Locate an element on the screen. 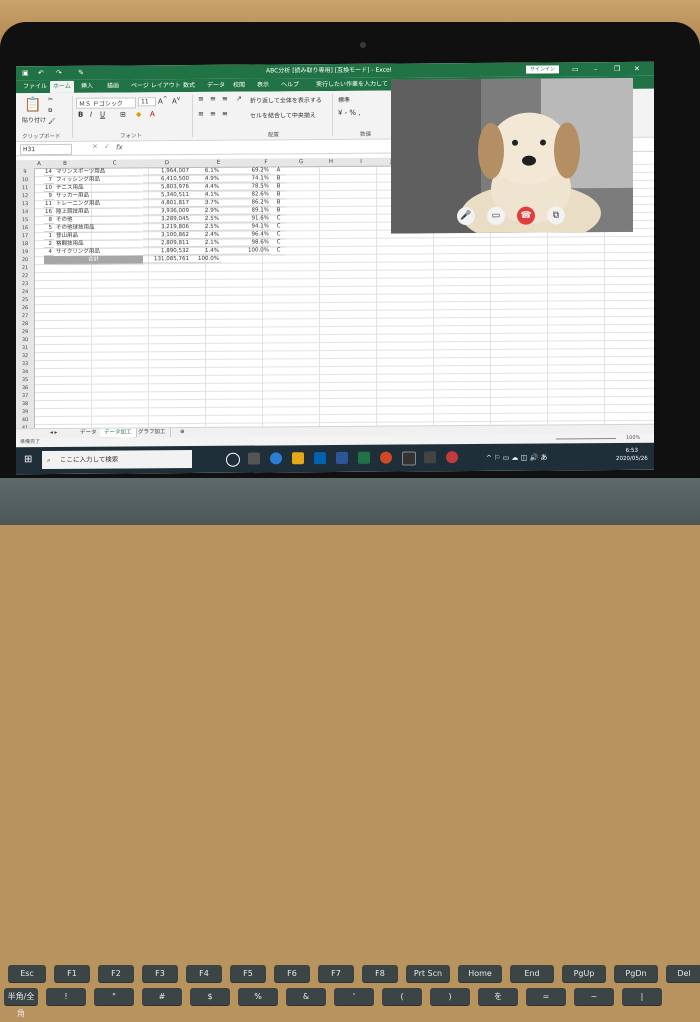  column-header-h: H is located at coordinates (331, 162).